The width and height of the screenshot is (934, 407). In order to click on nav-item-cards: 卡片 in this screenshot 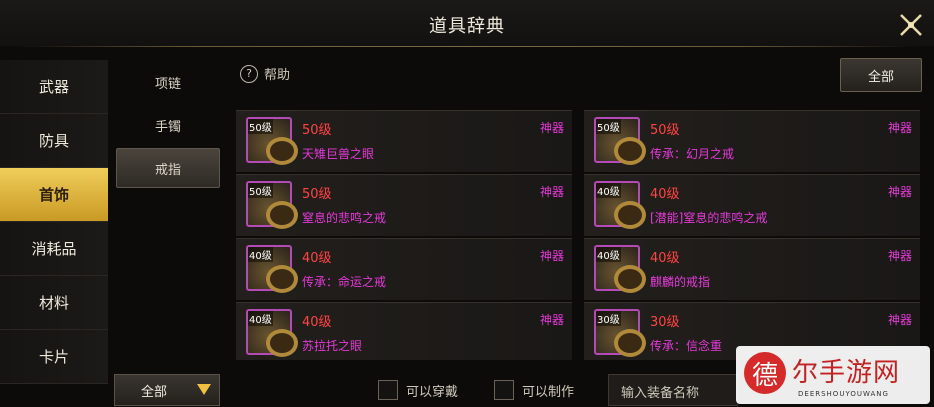, I will do `click(54, 357)`.